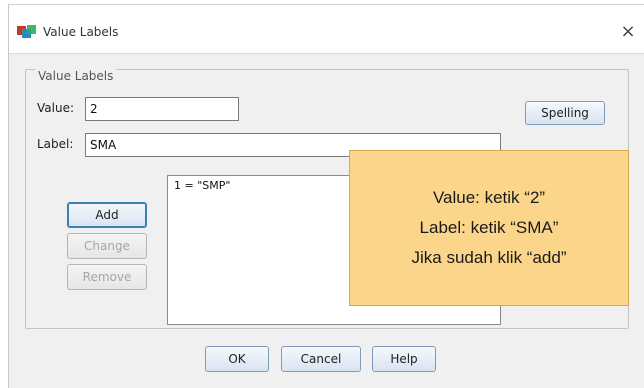 The image size is (644, 388). What do you see at coordinates (55, 108) in the screenshot?
I see `value-label: Value:` at bounding box center [55, 108].